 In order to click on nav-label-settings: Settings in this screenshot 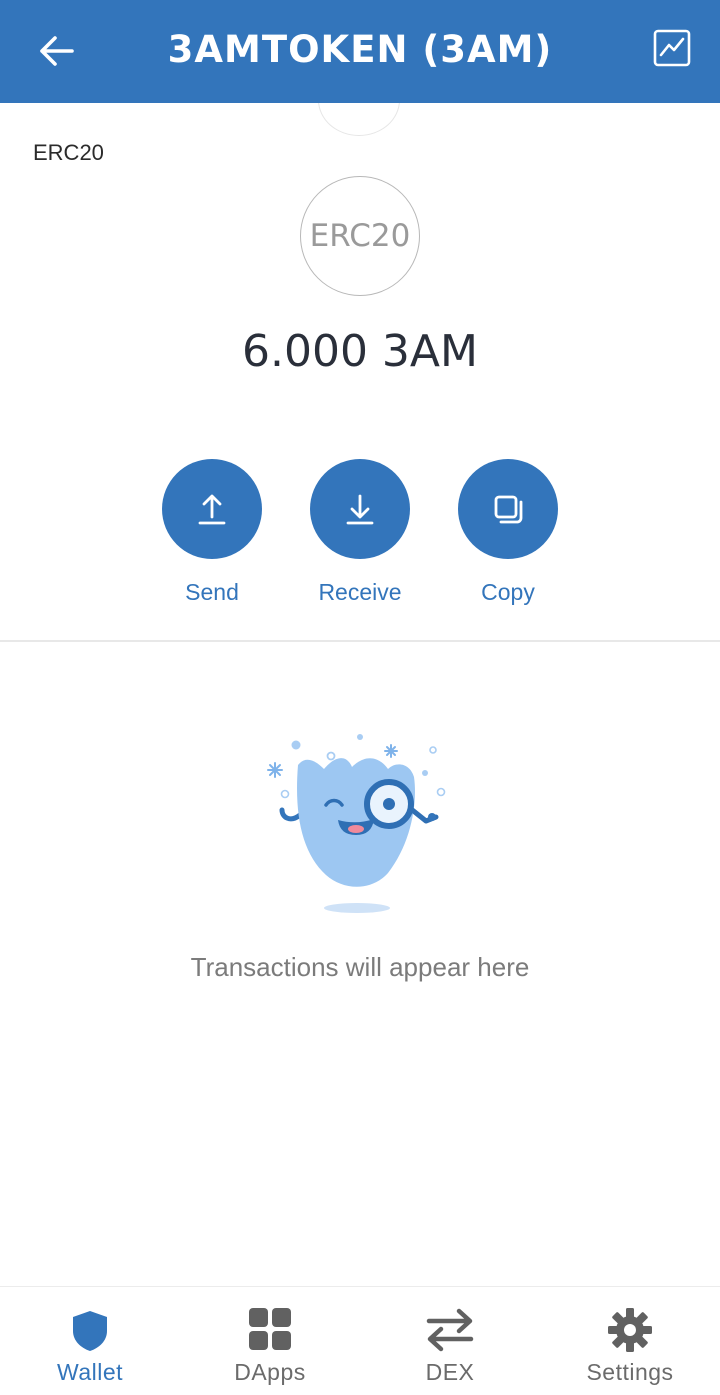, I will do `click(630, 1372)`.